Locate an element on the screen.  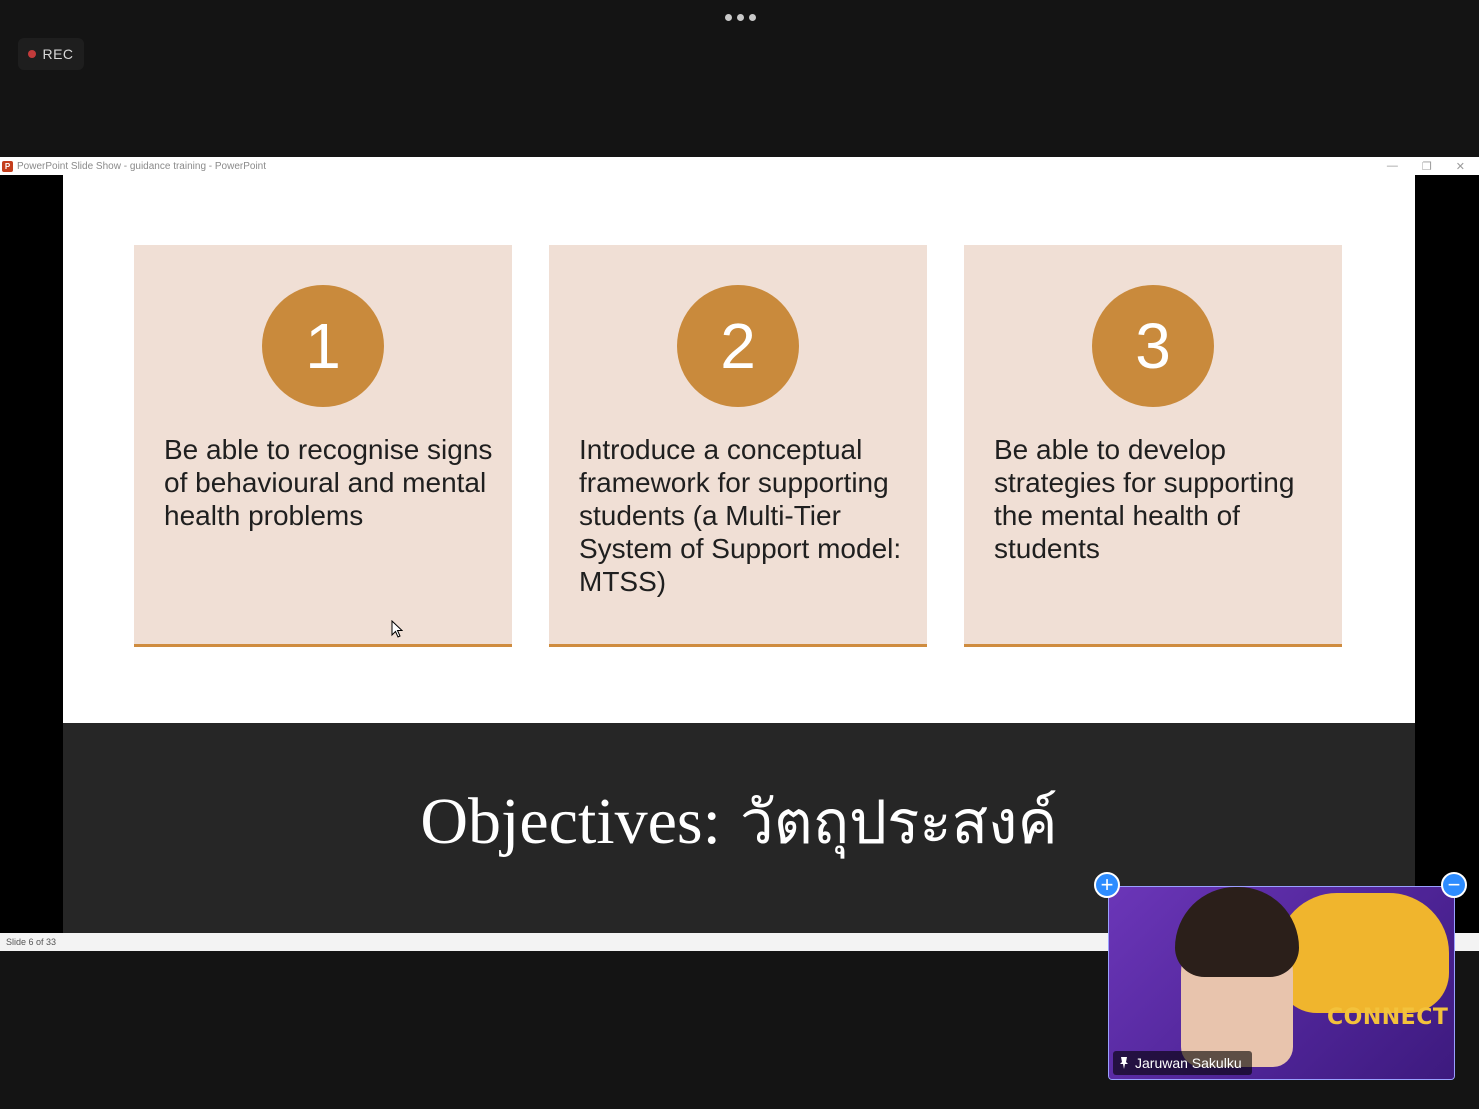
participant-name-tag: Jaruwan Sakulku is located at coordinates (1182, 1063).